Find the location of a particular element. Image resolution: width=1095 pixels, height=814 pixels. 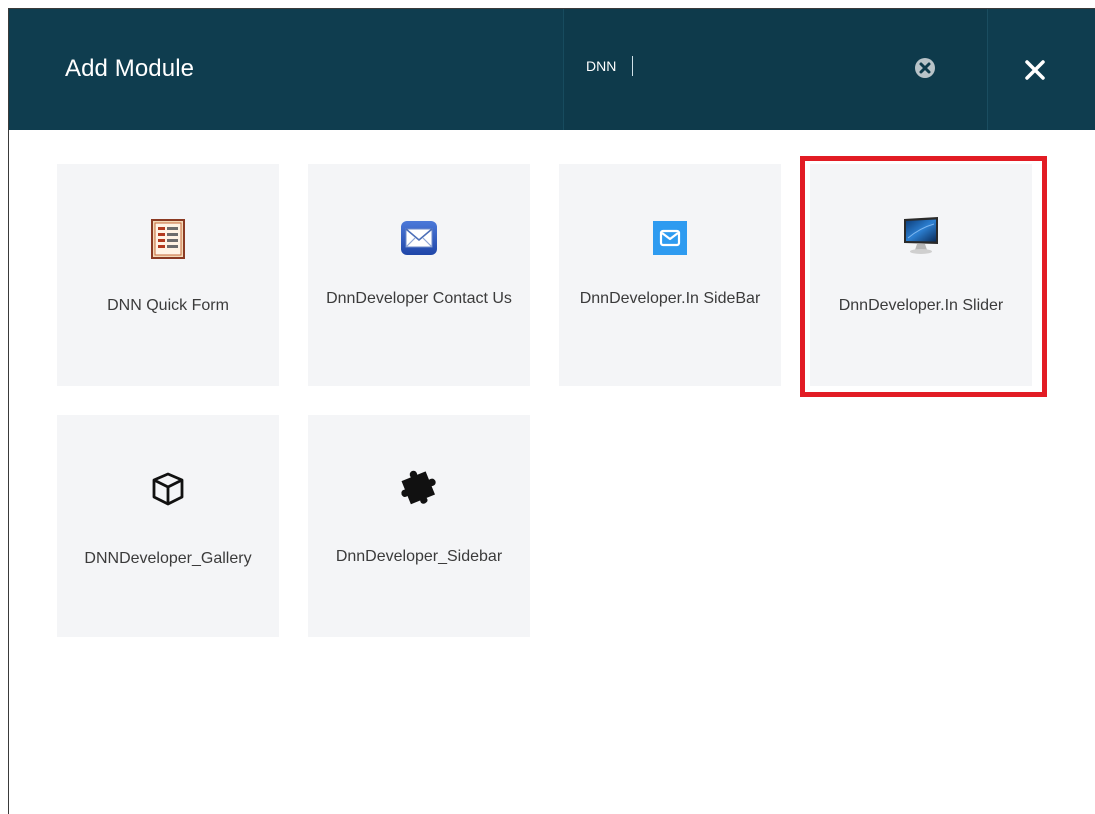

module-label: DNNDeveloper_Gallery is located at coordinates (168, 558).